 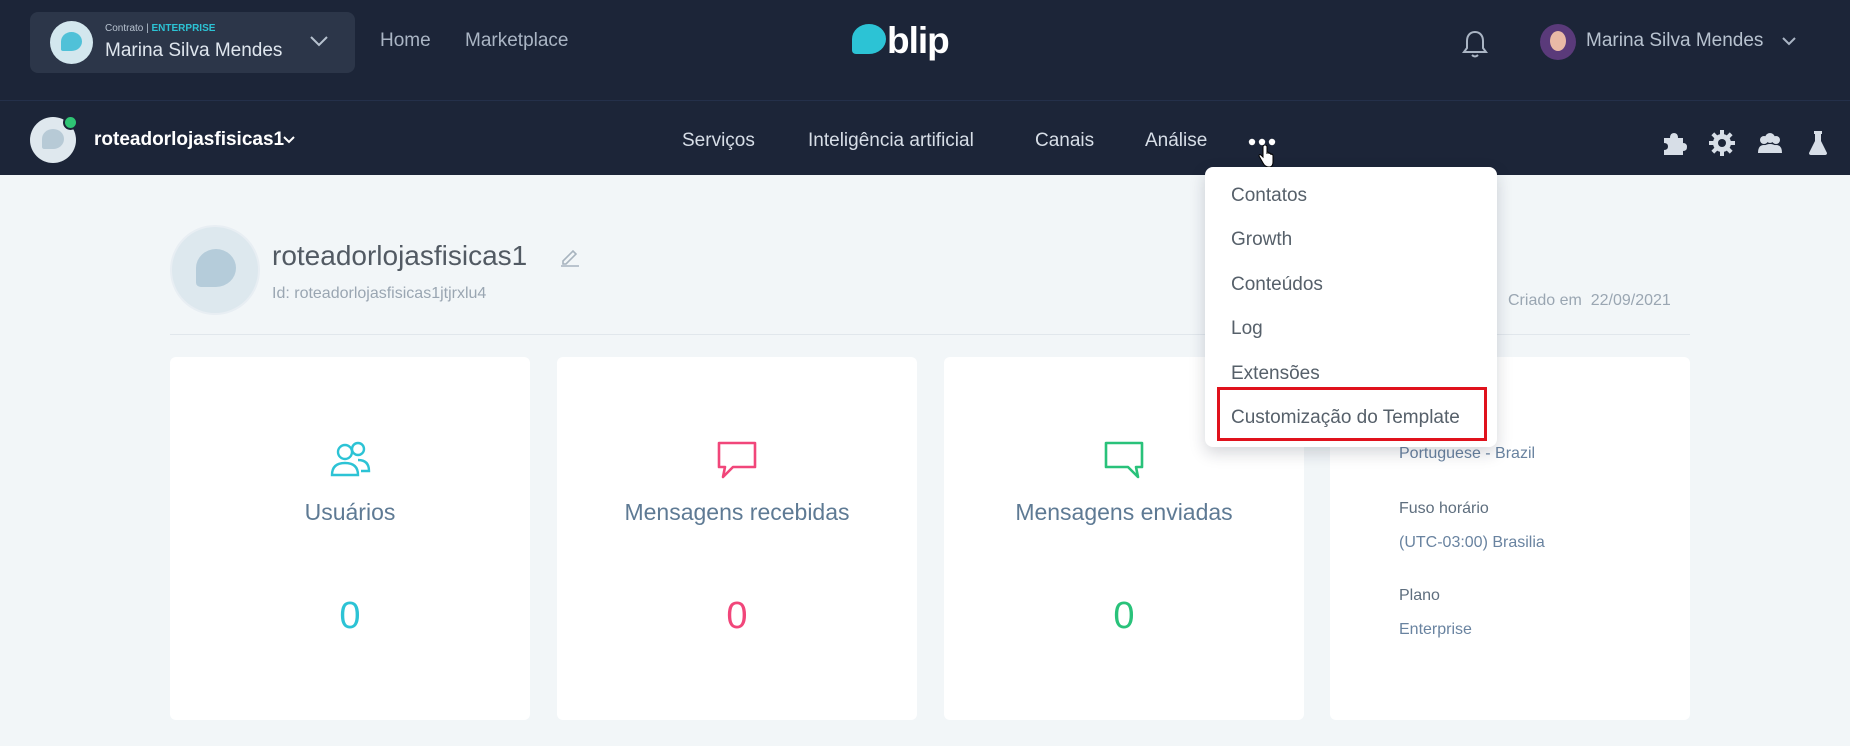 What do you see at coordinates (1261, 240) in the screenshot?
I see `menu-item-growth: Growth` at bounding box center [1261, 240].